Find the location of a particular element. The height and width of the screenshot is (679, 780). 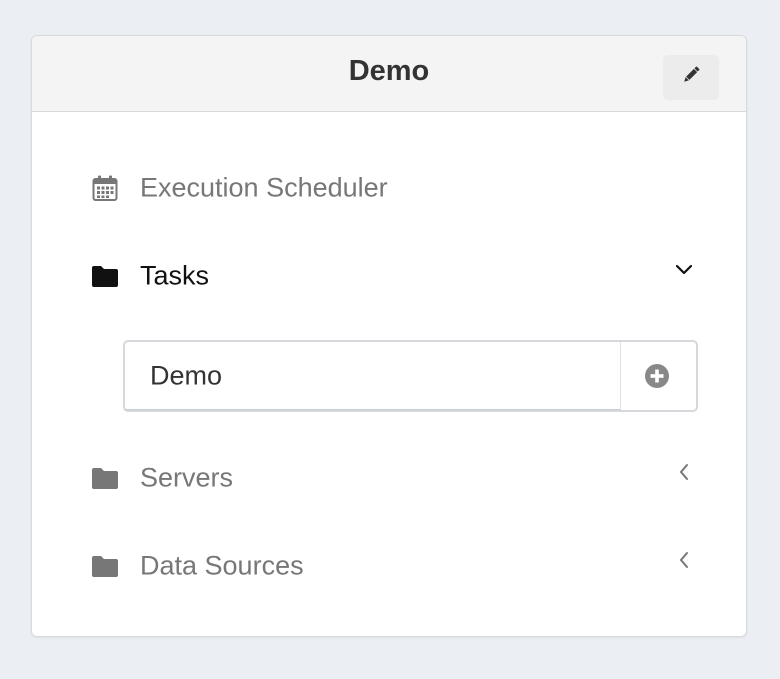

nav-item-tasks: Tasks is located at coordinates (389, 276).